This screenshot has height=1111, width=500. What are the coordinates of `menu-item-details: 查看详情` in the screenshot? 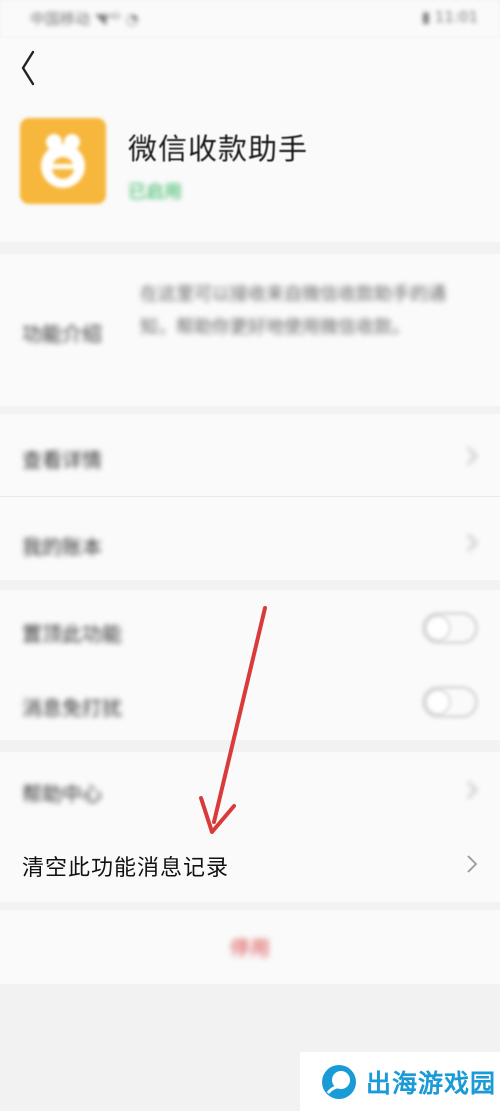 It's located at (250, 455).